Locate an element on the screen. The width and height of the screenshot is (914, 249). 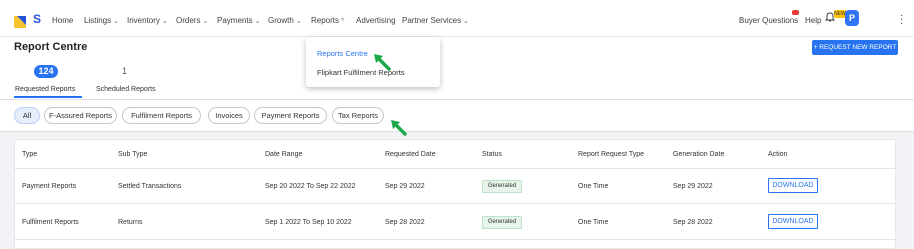
nav-advertising: Advertising is located at coordinates (376, 20).